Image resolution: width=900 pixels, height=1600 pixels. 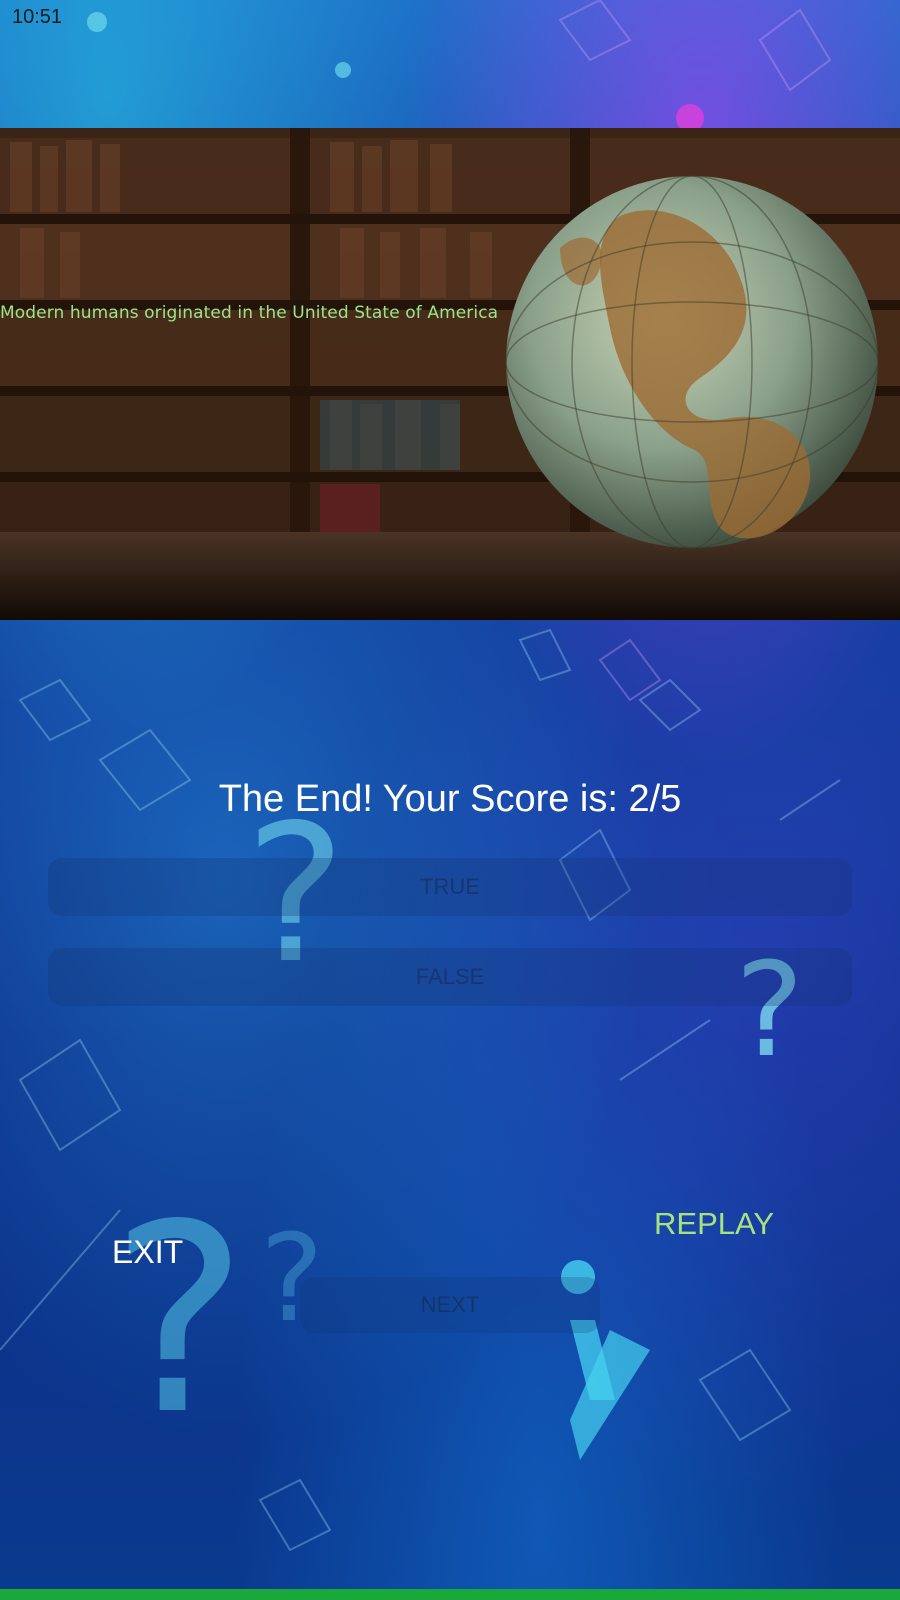 I want to click on bottom-progress-bar, so click(x=450, y=1594).